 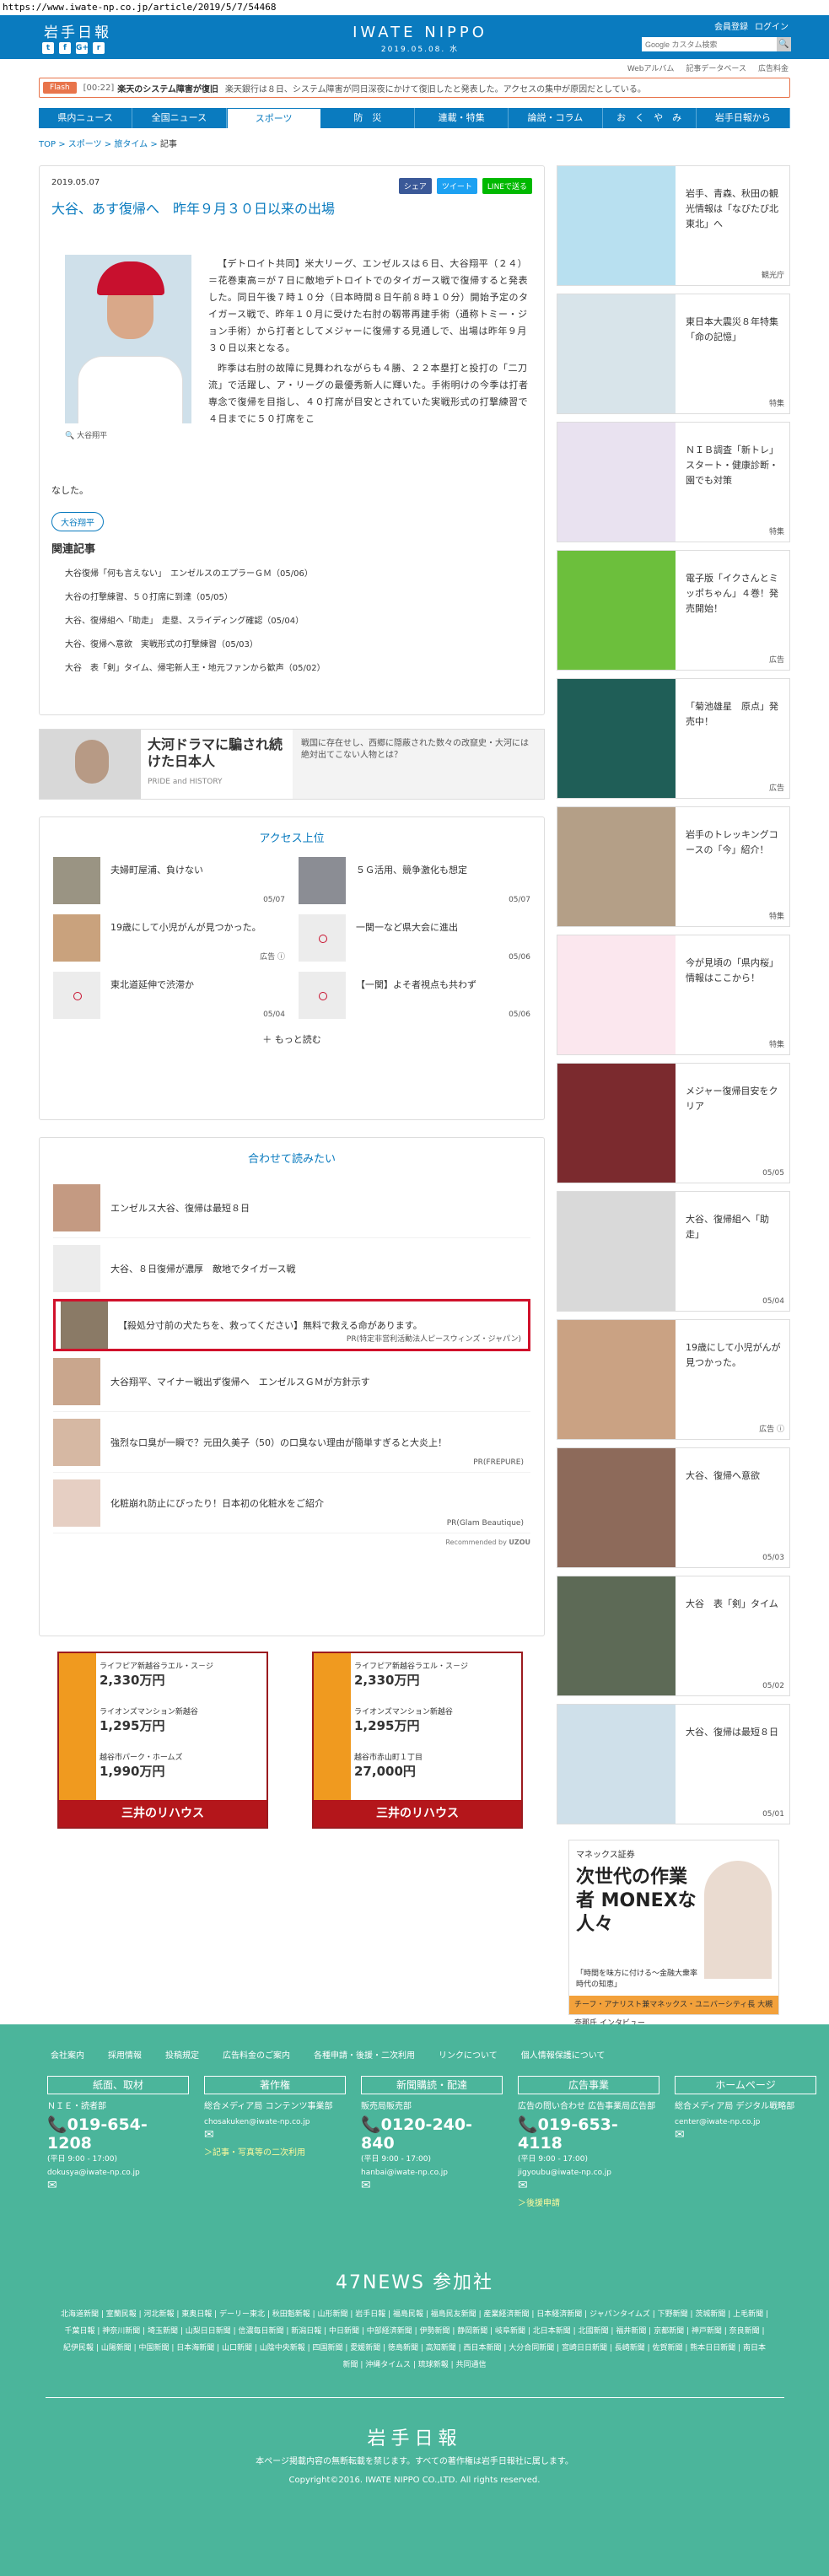 What do you see at coordinates (650, 118) in the screenshot?
I see `nav-tab-obituary: お く や み` at bounding box center [650, 118].